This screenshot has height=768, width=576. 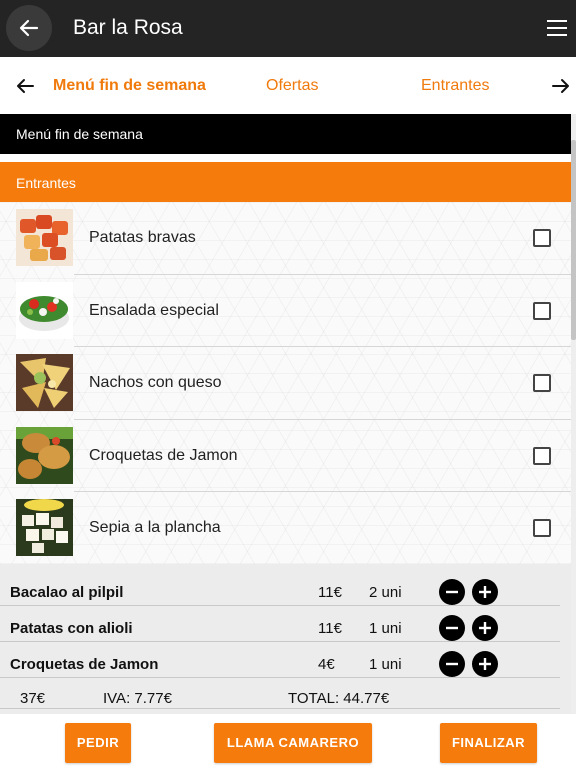 I want to click on tab-entrantes: Entrantes, so click(x=455, y=86).